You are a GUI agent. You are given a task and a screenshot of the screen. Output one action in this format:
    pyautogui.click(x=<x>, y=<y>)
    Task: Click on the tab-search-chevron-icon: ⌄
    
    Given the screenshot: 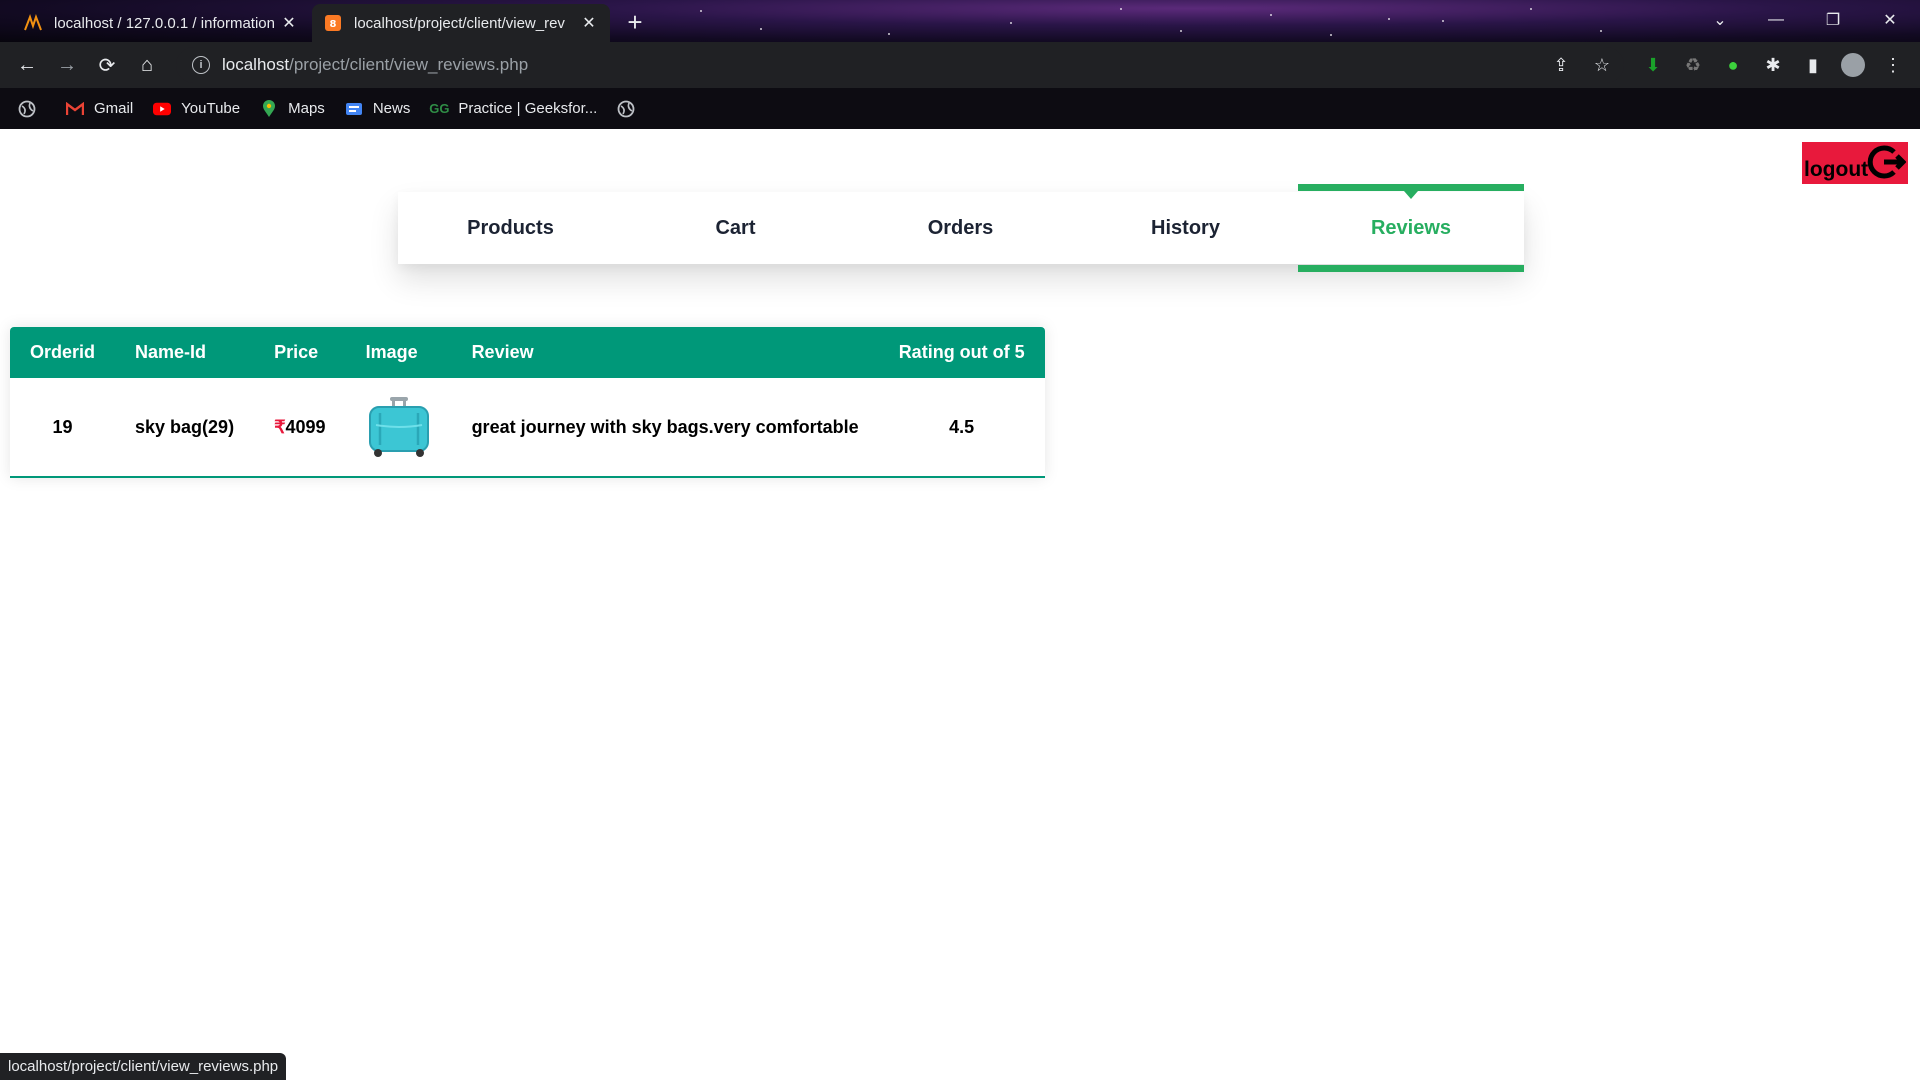 What is the action you would take?
    pyautogui.click(x=1720, y=20)
    